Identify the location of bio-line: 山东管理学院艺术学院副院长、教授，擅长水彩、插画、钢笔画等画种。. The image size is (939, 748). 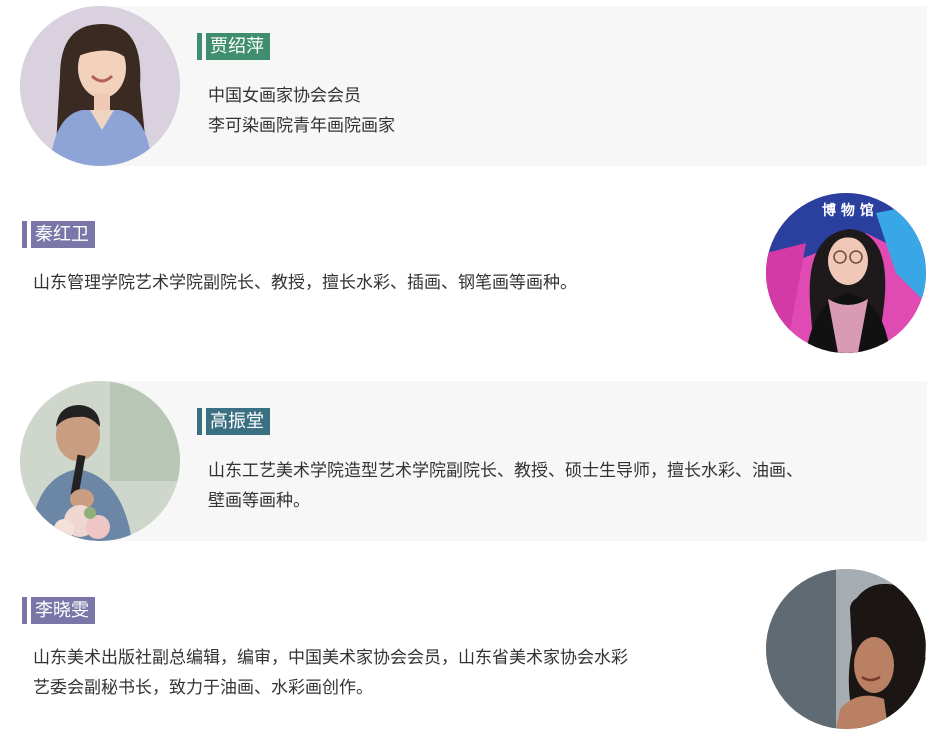
(305, 283).